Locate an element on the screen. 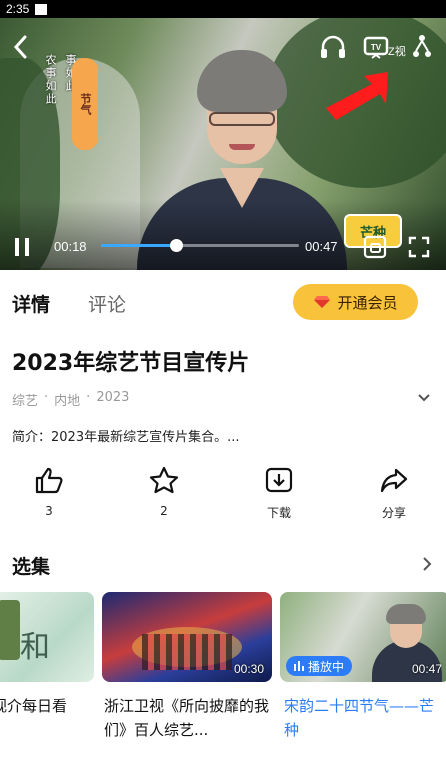 The width and height of the screenshot is (446, 758). total-time: 00:47 is located at coordinates (321, 246).